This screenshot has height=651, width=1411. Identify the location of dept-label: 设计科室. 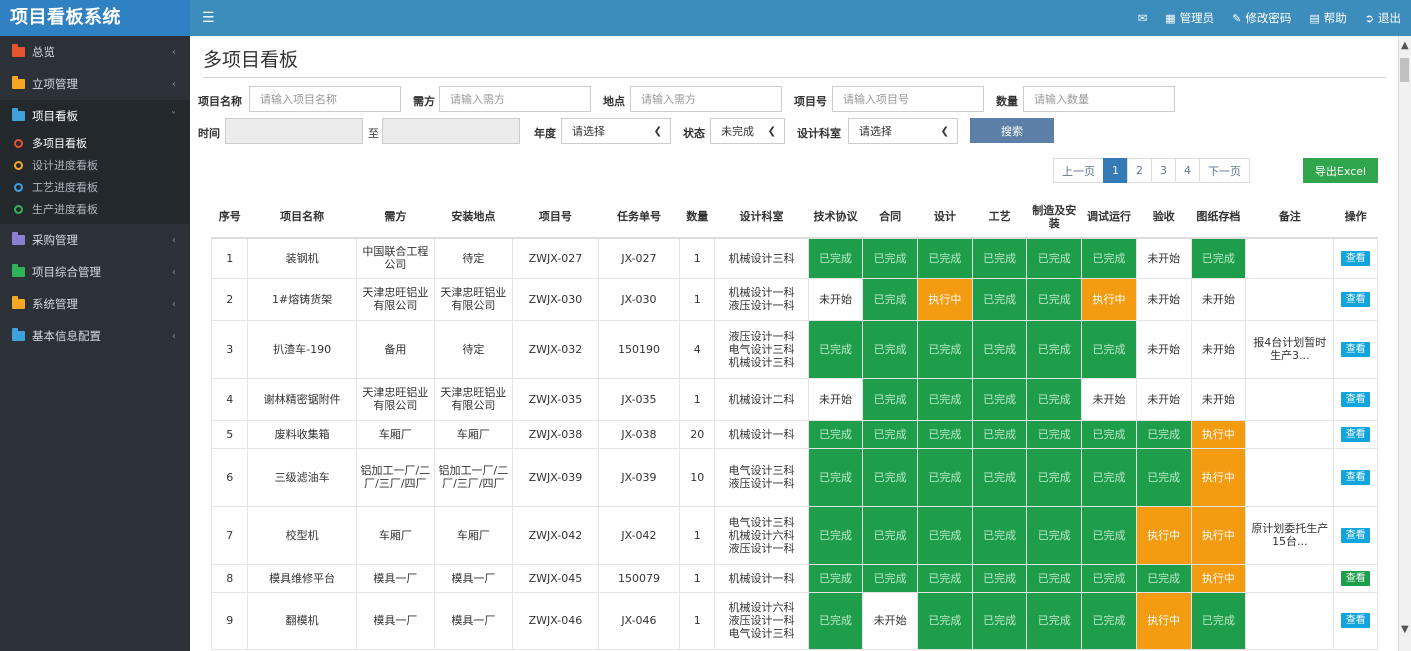
(819, 133).